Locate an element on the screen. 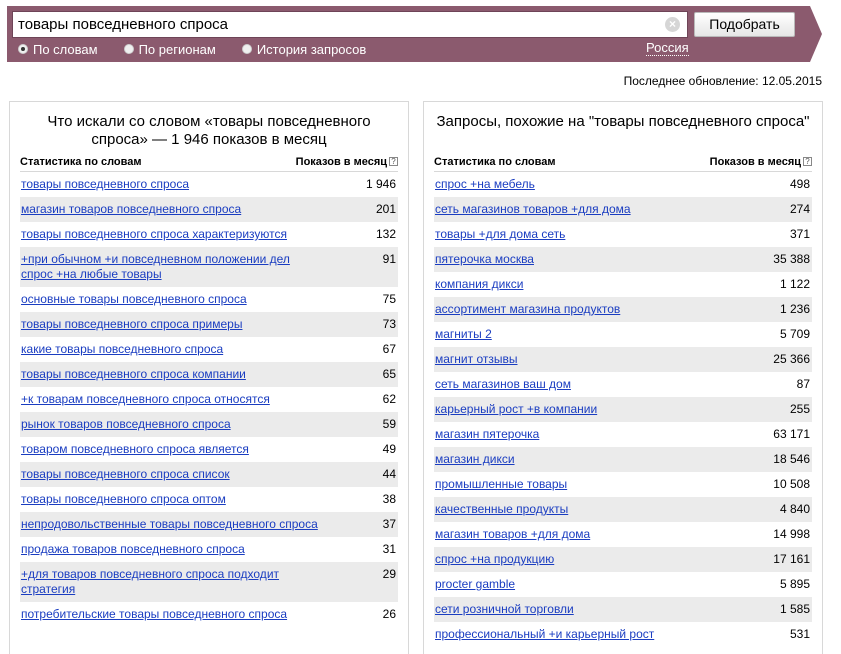  query-link: procter gamble is located at coordinates (475, 584).